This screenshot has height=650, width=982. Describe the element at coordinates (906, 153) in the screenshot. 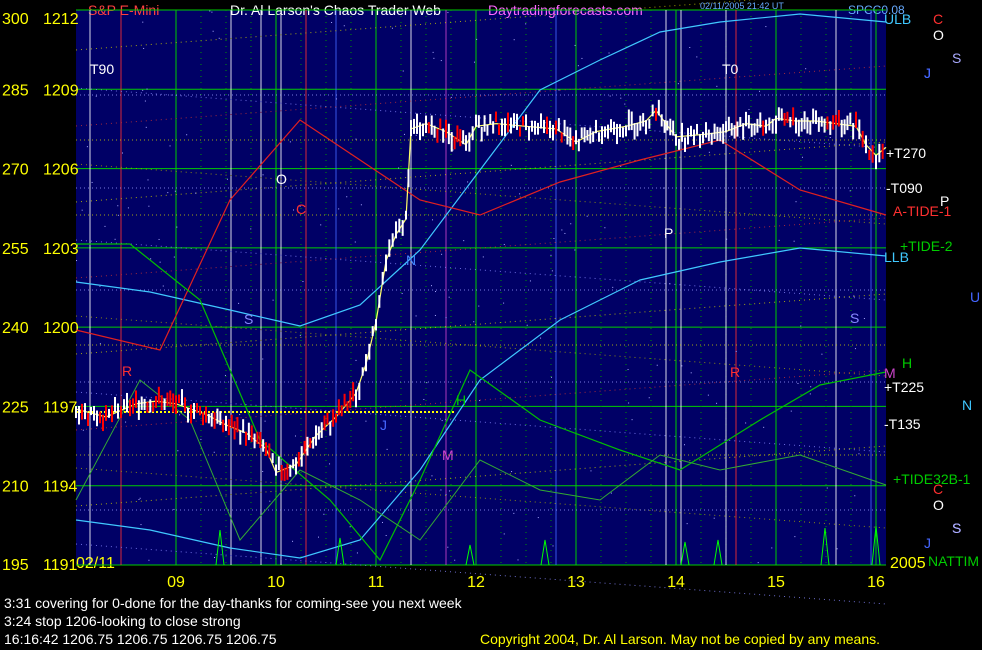

I see `right-series-label: +T270` at that location.